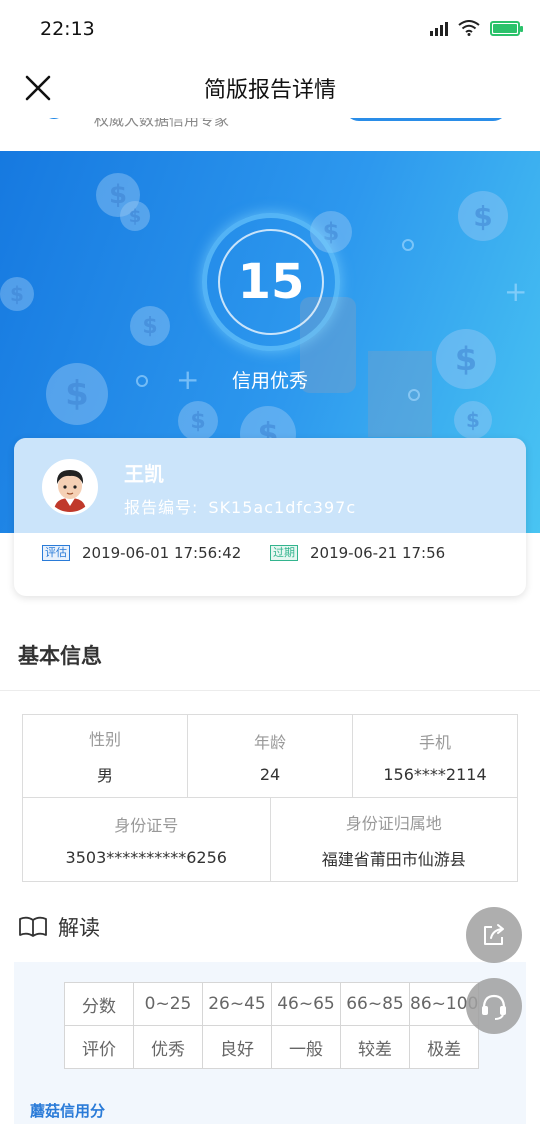  What do you see at coordinates (269, 742) in the screenshot?
I see `age-label: 年龄` at bounding box center [269, 742].